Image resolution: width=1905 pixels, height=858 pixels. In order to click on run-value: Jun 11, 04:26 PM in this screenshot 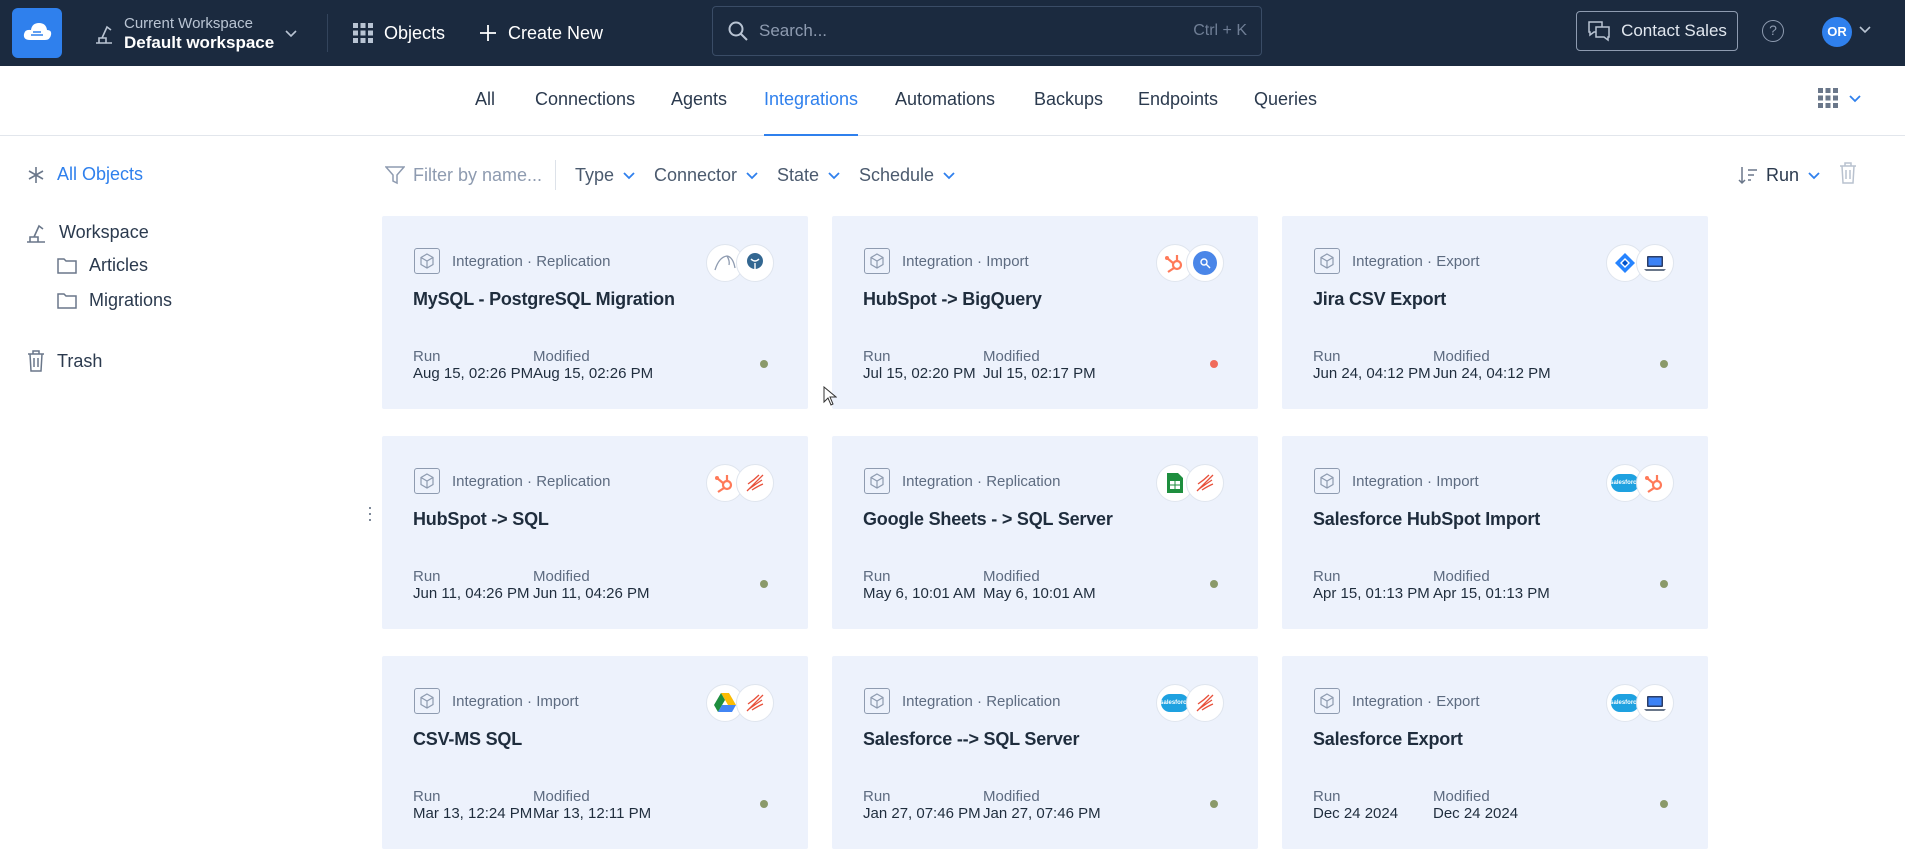, I will do `click(471, 593)`.